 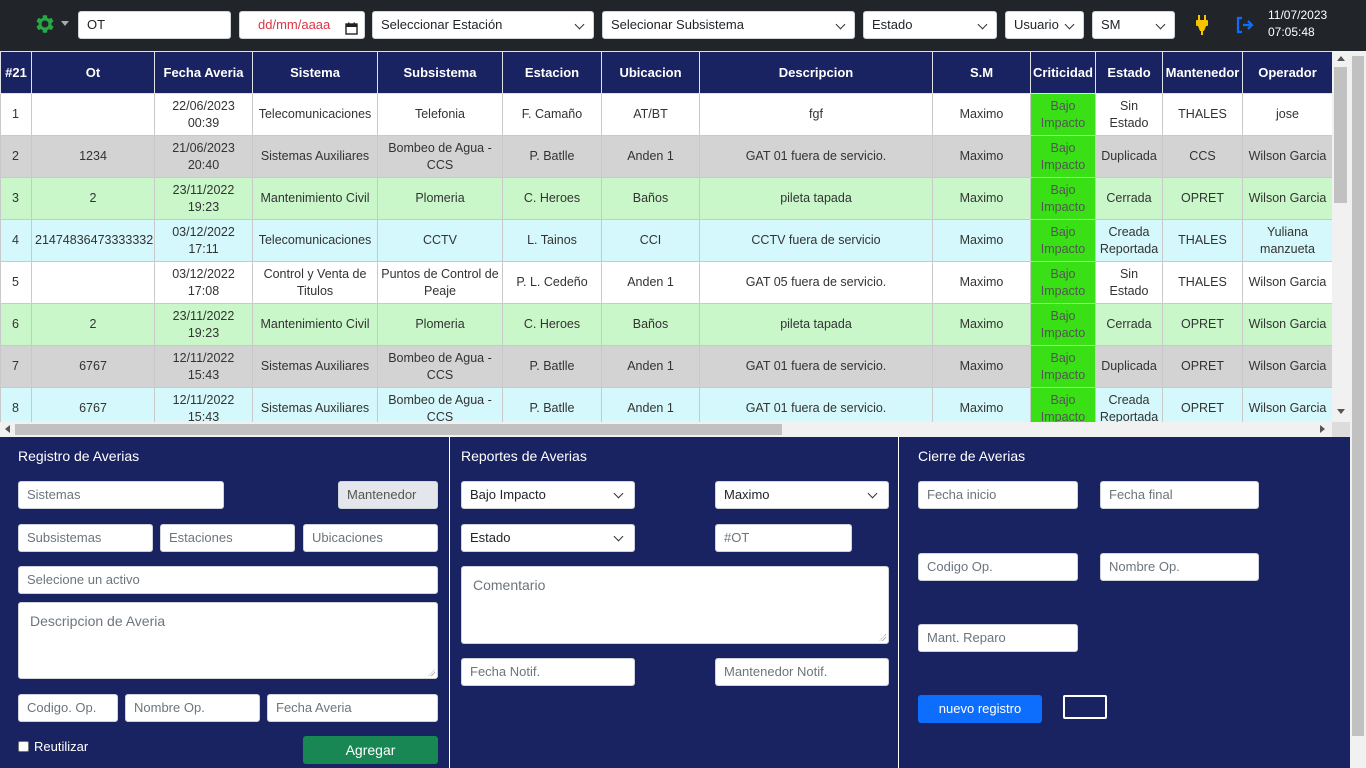 I want to click on ot-input: #OT, so click(x=783, y=538).